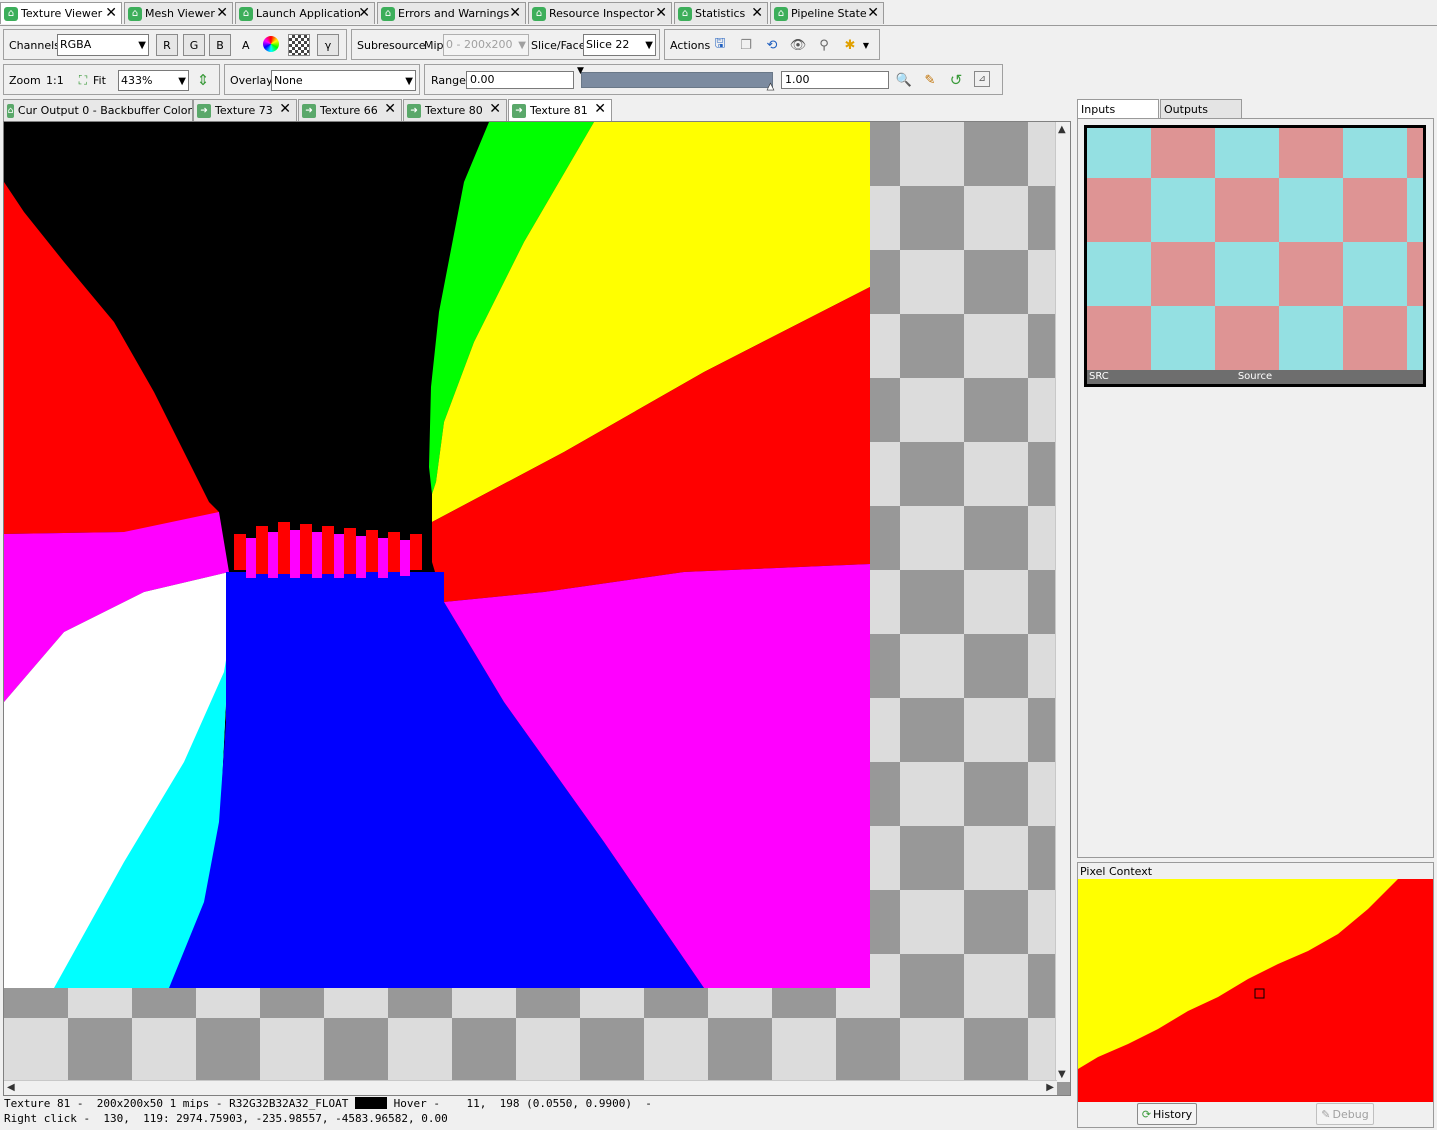 This screenshot has width=1437, height=1130. Describe the element at coordinates (1255, 256) in the screenshot. I see `thumbnail-source: SRC Source` at that location.